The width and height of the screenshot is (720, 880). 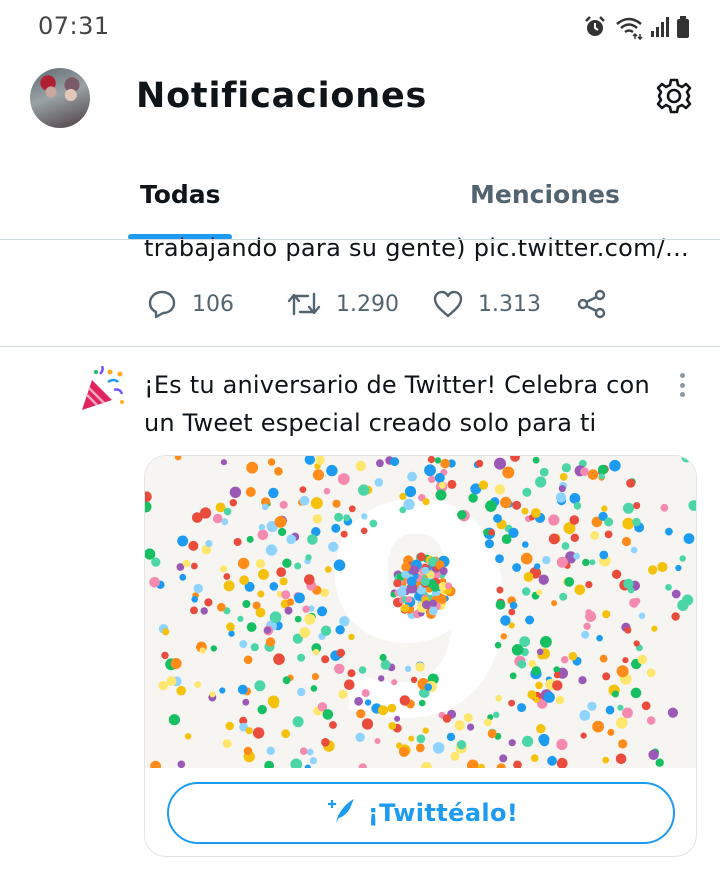 What do you see at coordinates (545, 194) in the screenshot?
I see `tab-mentions: Menciones` at bounding box center [545, 194].